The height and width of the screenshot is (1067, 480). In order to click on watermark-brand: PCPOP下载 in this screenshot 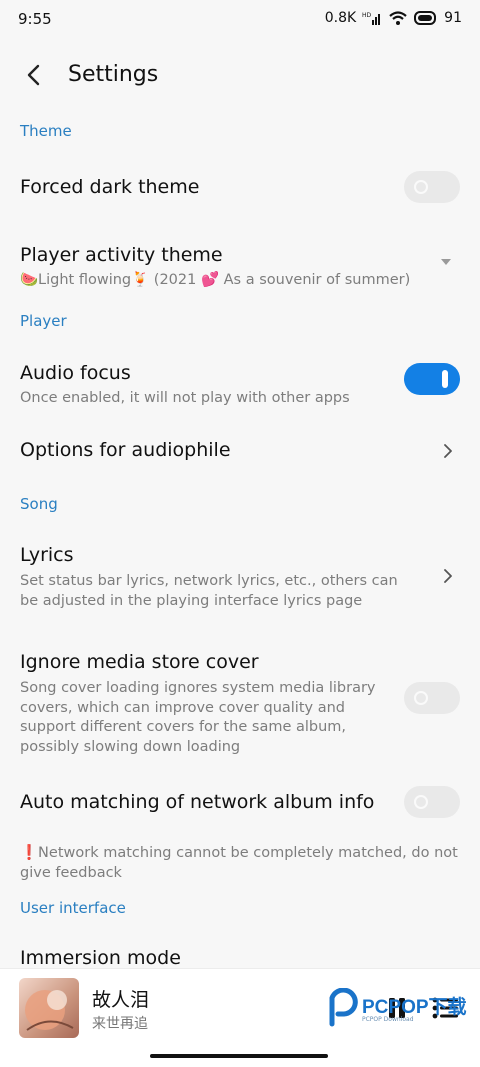, I will do `click(414, 1007)`.